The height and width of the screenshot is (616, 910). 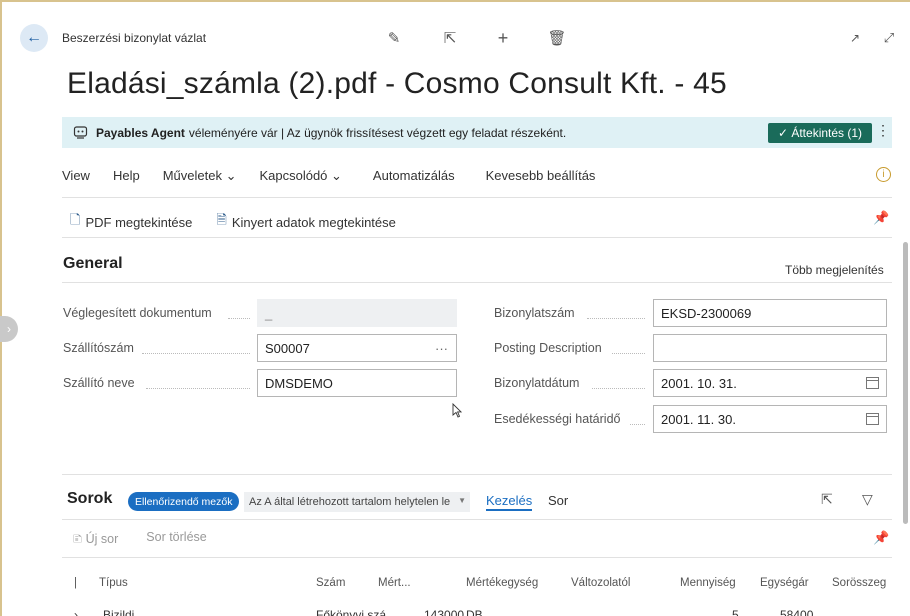 I want to click on view-pdf-label: PDF megtekintése, so click(x=139, y=222).